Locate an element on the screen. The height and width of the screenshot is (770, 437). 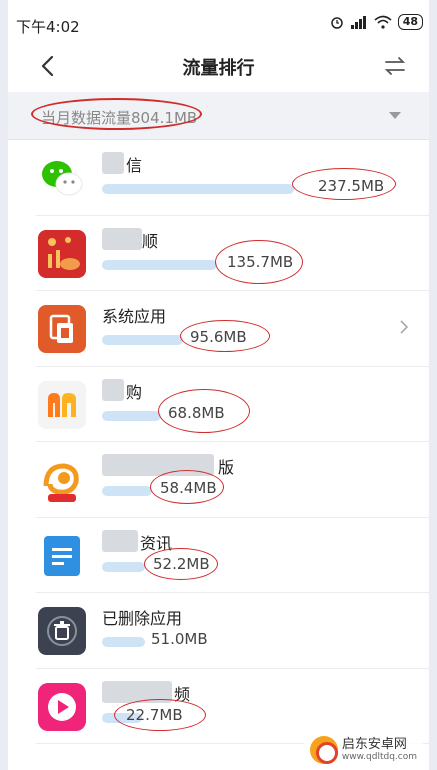
status-time: 下午4:02 is located at coordinates (48, 27).